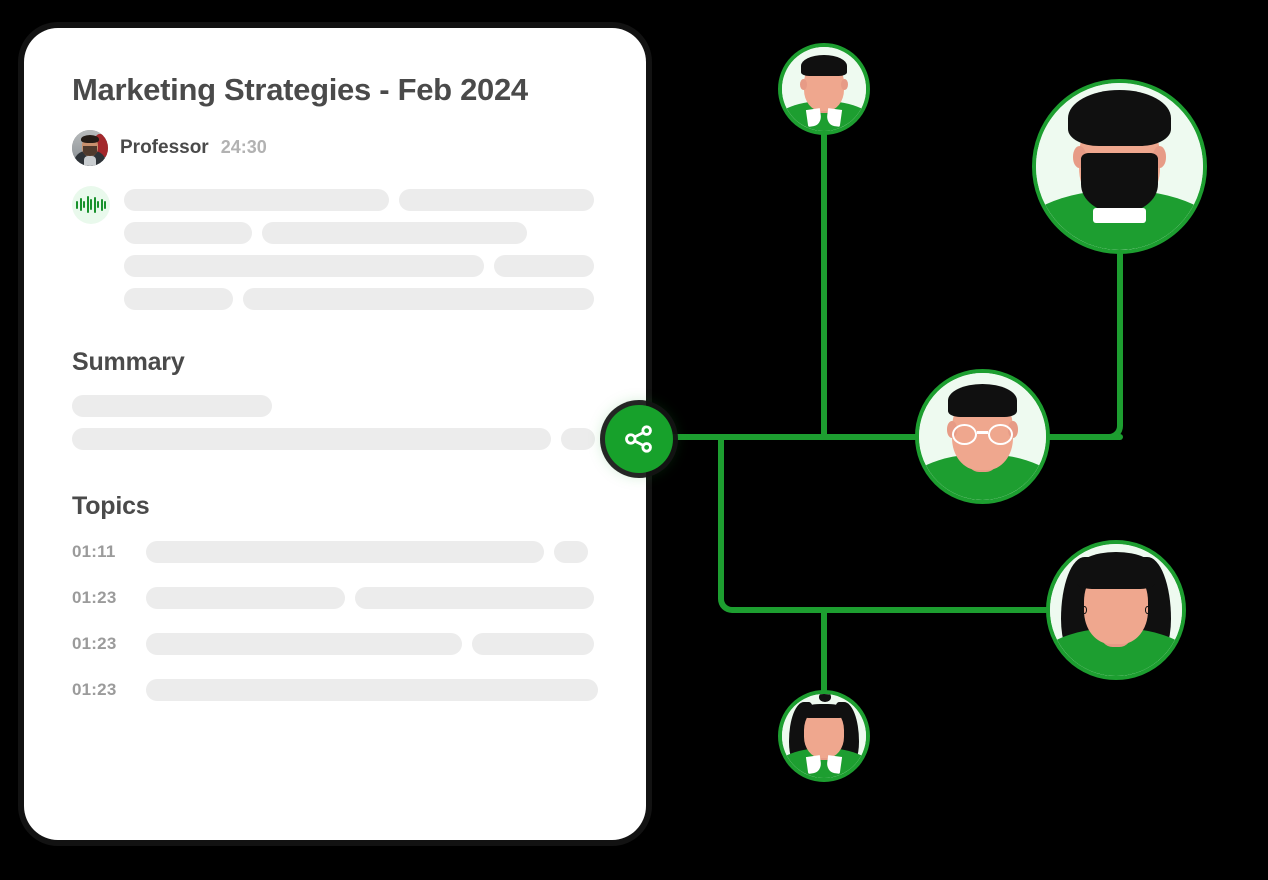 This screenshot has width=1268, height=880. What do you see at coordinates (900, 610) in the screenshot?
I see `connector-lower-horizontal` at bounding box center [900, 610].